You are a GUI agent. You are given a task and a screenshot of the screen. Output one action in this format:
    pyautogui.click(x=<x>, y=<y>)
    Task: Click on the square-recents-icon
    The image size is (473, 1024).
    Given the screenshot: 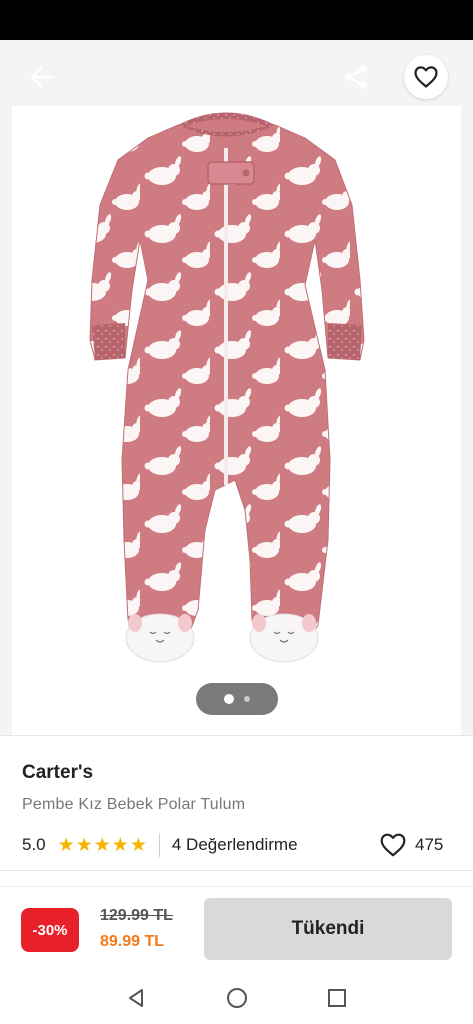 What is the action you would take?
    pyautogui.click(x=337, y=998)
    